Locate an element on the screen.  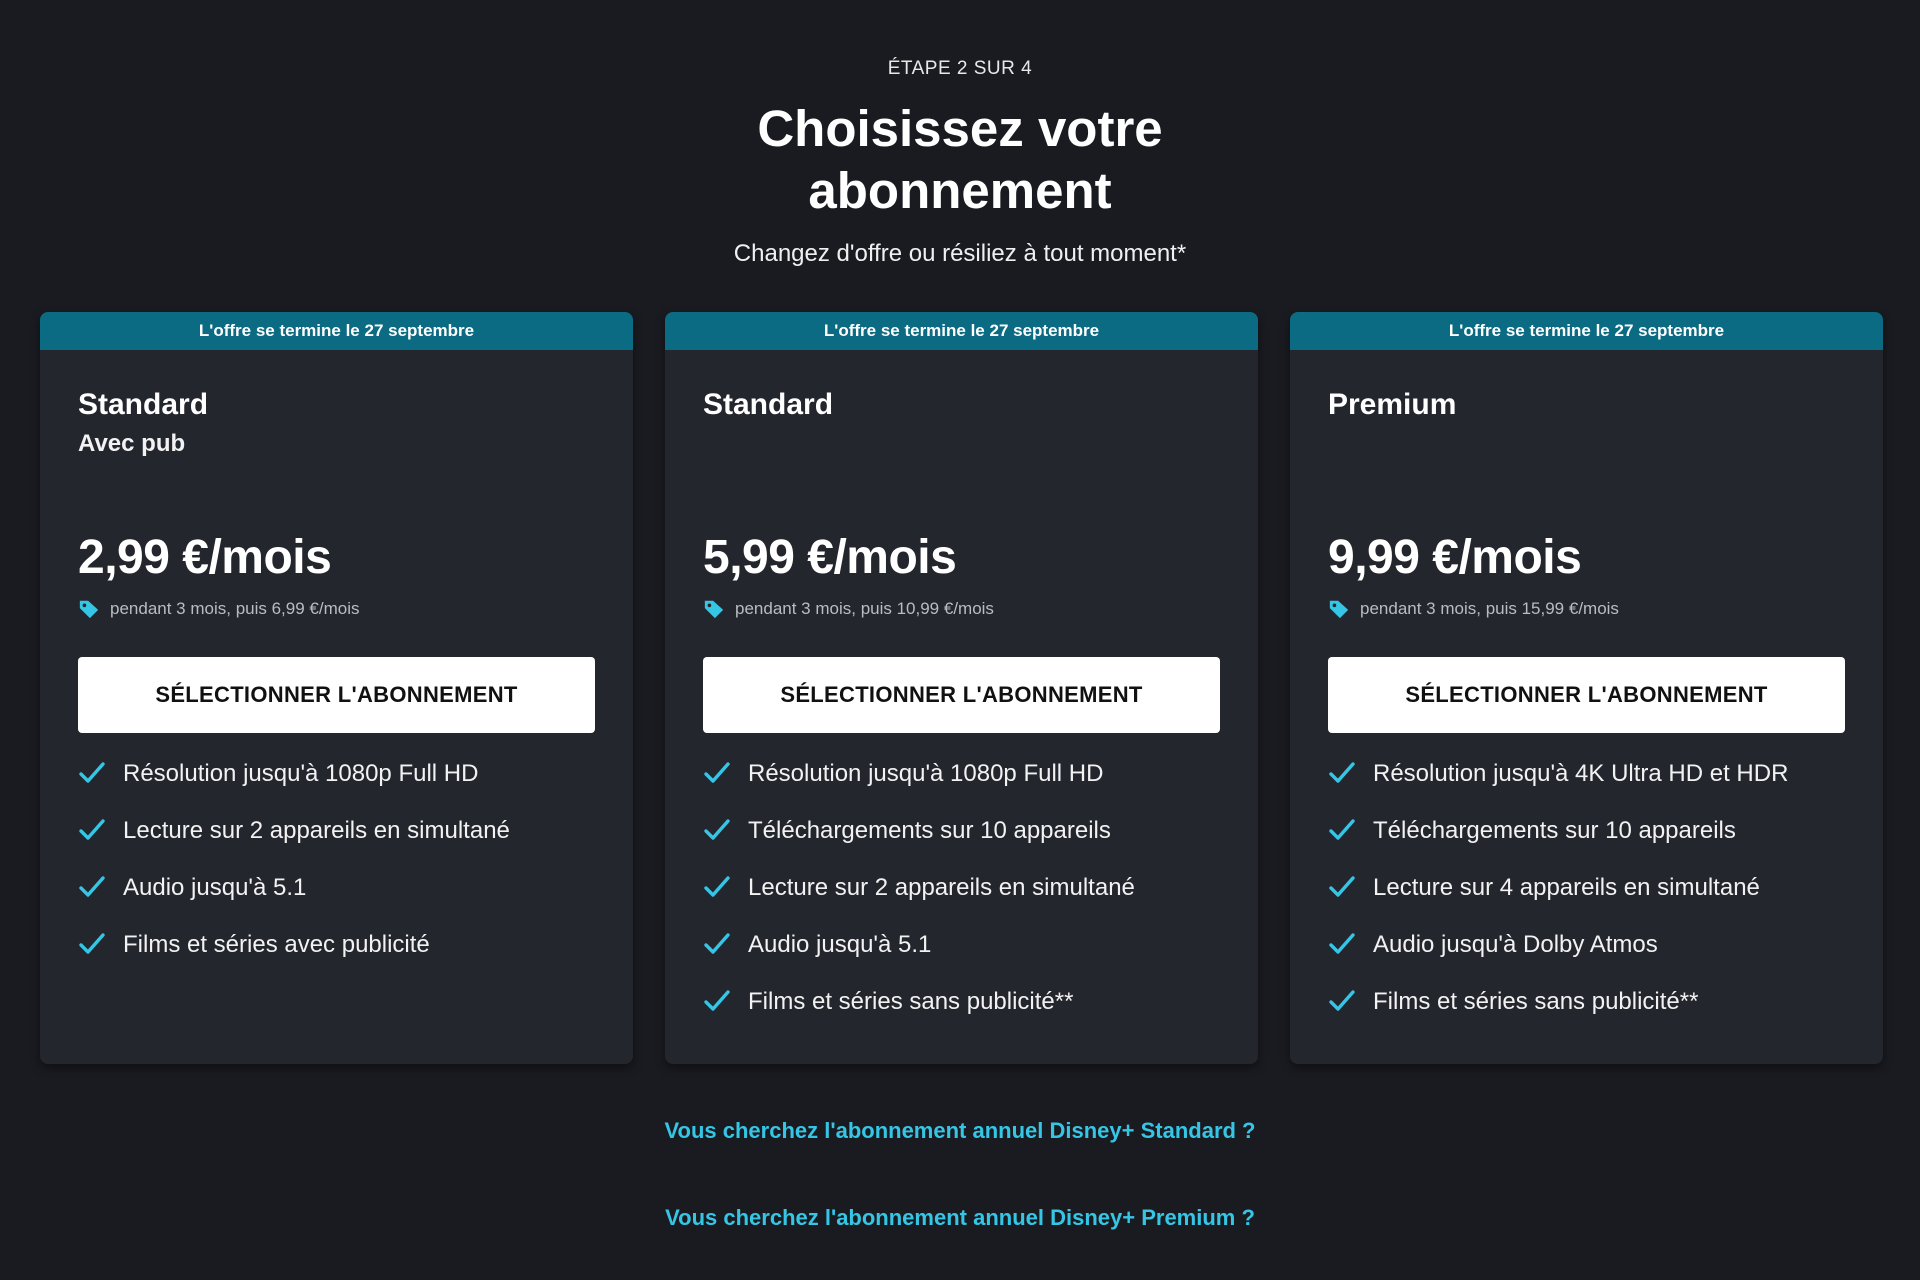
plan-subtitle: Avec pub is located at coordinates (132, 443).